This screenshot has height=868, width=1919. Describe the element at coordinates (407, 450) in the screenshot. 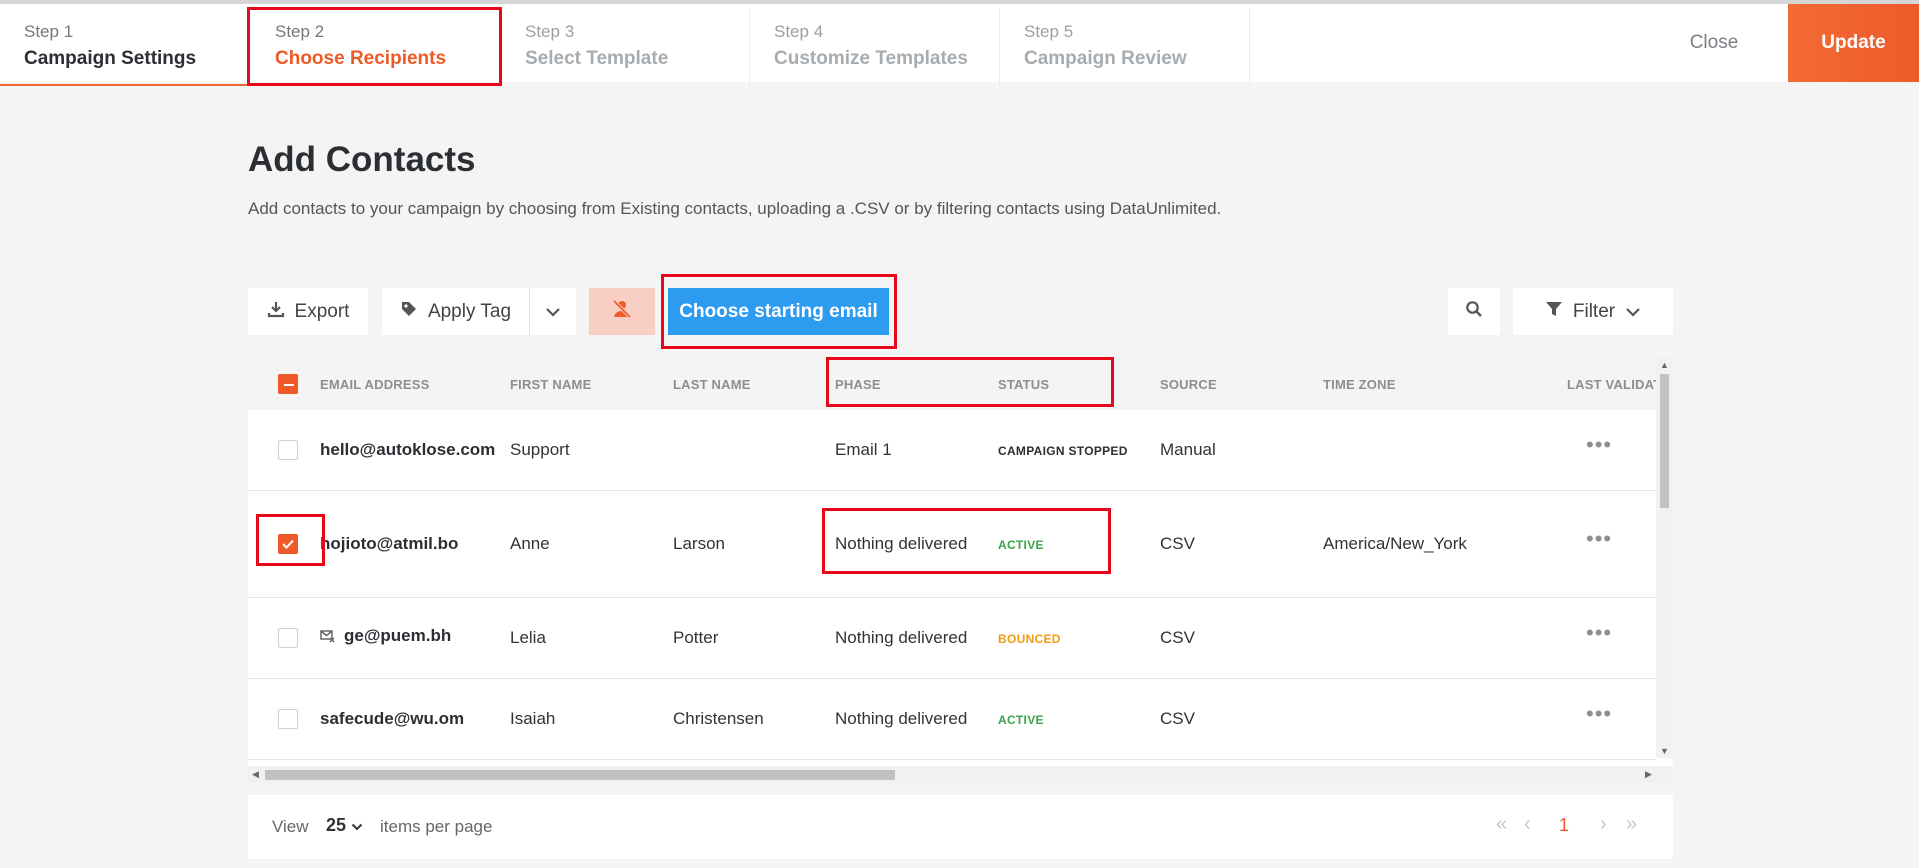

I see `contact-email: hello@autoklose.com` at that location.